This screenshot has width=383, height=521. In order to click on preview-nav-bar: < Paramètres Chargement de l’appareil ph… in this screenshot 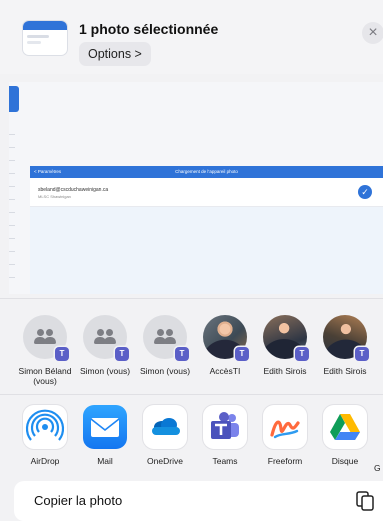, I will do `click(206, 172)`.